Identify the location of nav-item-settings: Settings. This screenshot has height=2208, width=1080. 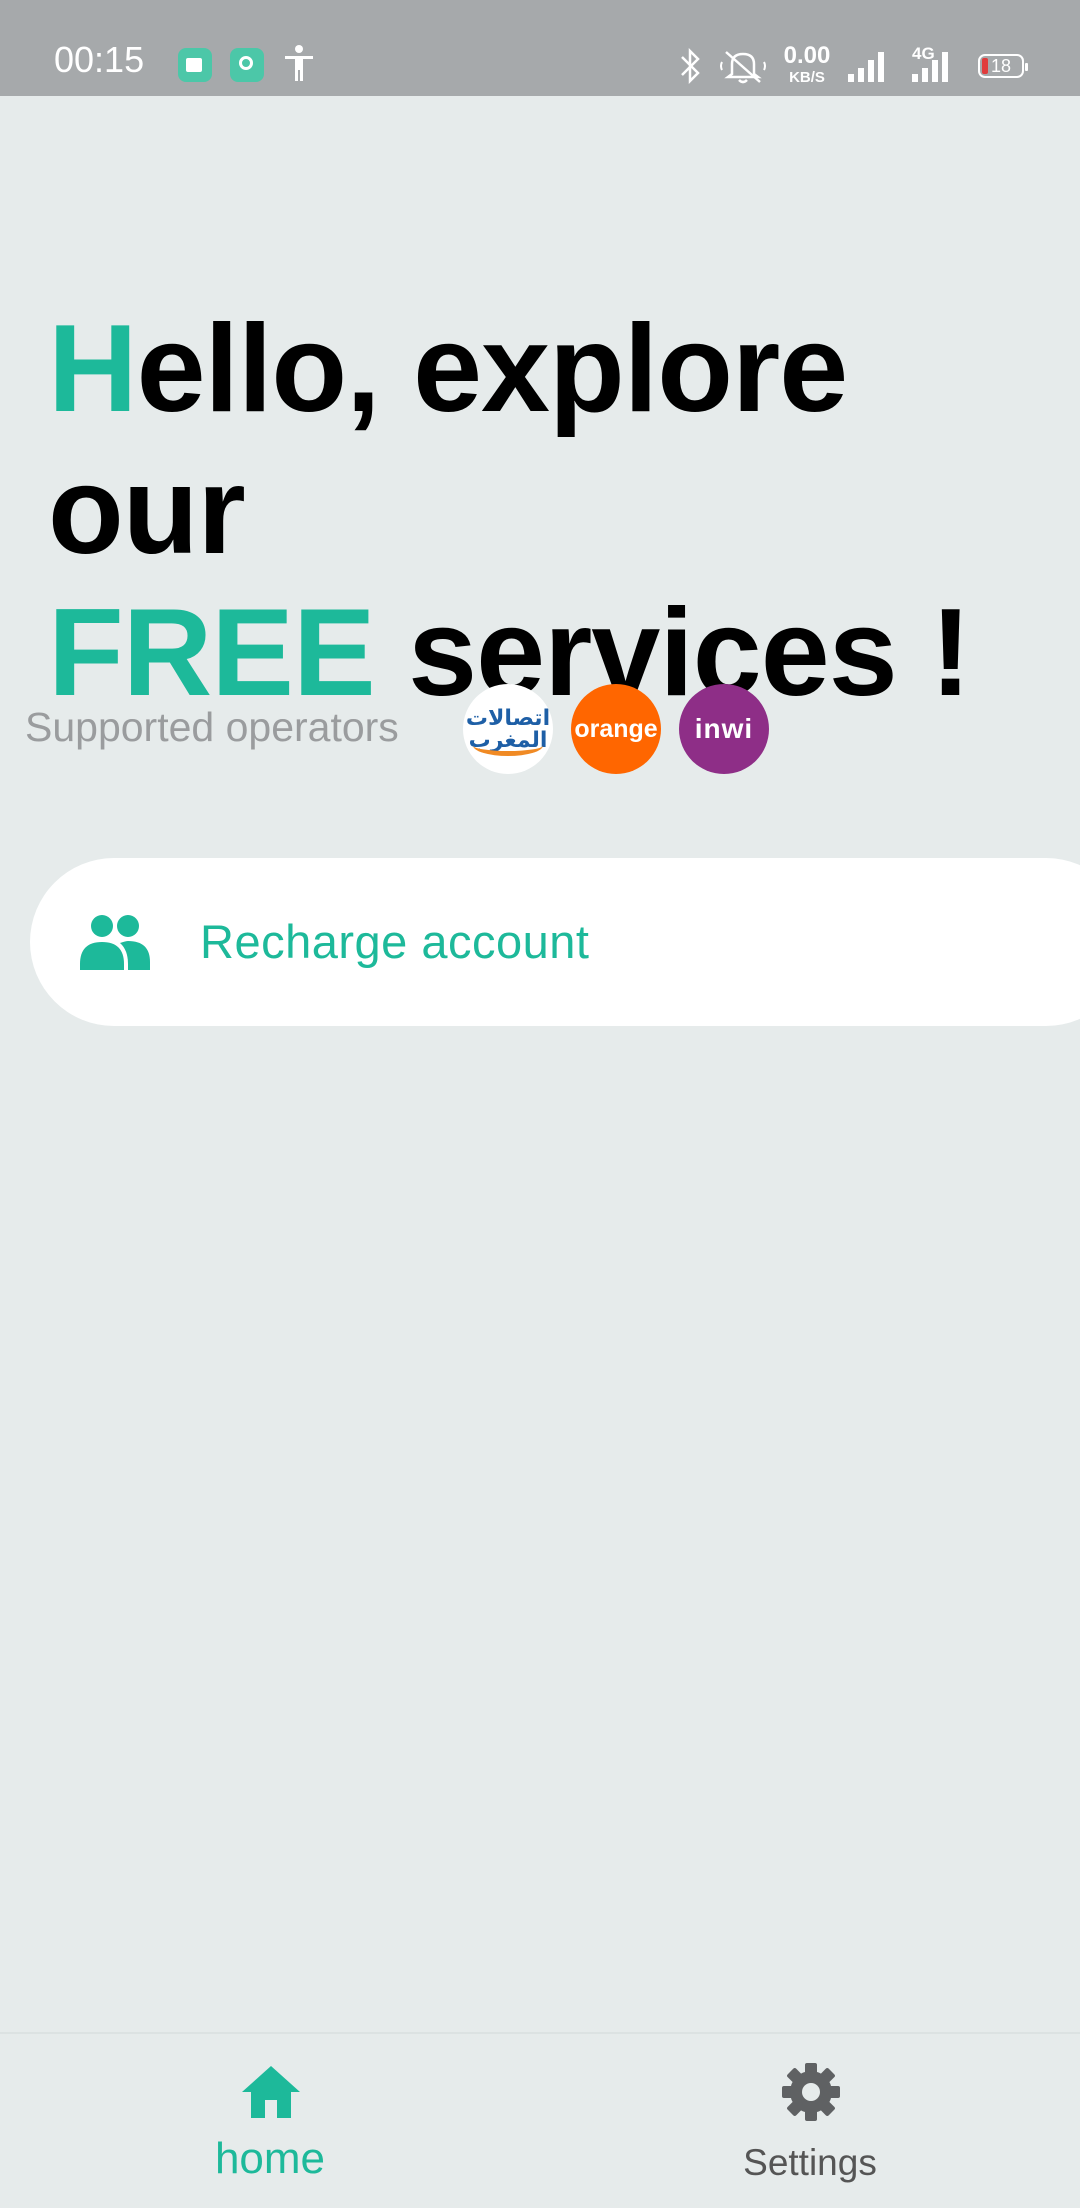
(810, 2121).